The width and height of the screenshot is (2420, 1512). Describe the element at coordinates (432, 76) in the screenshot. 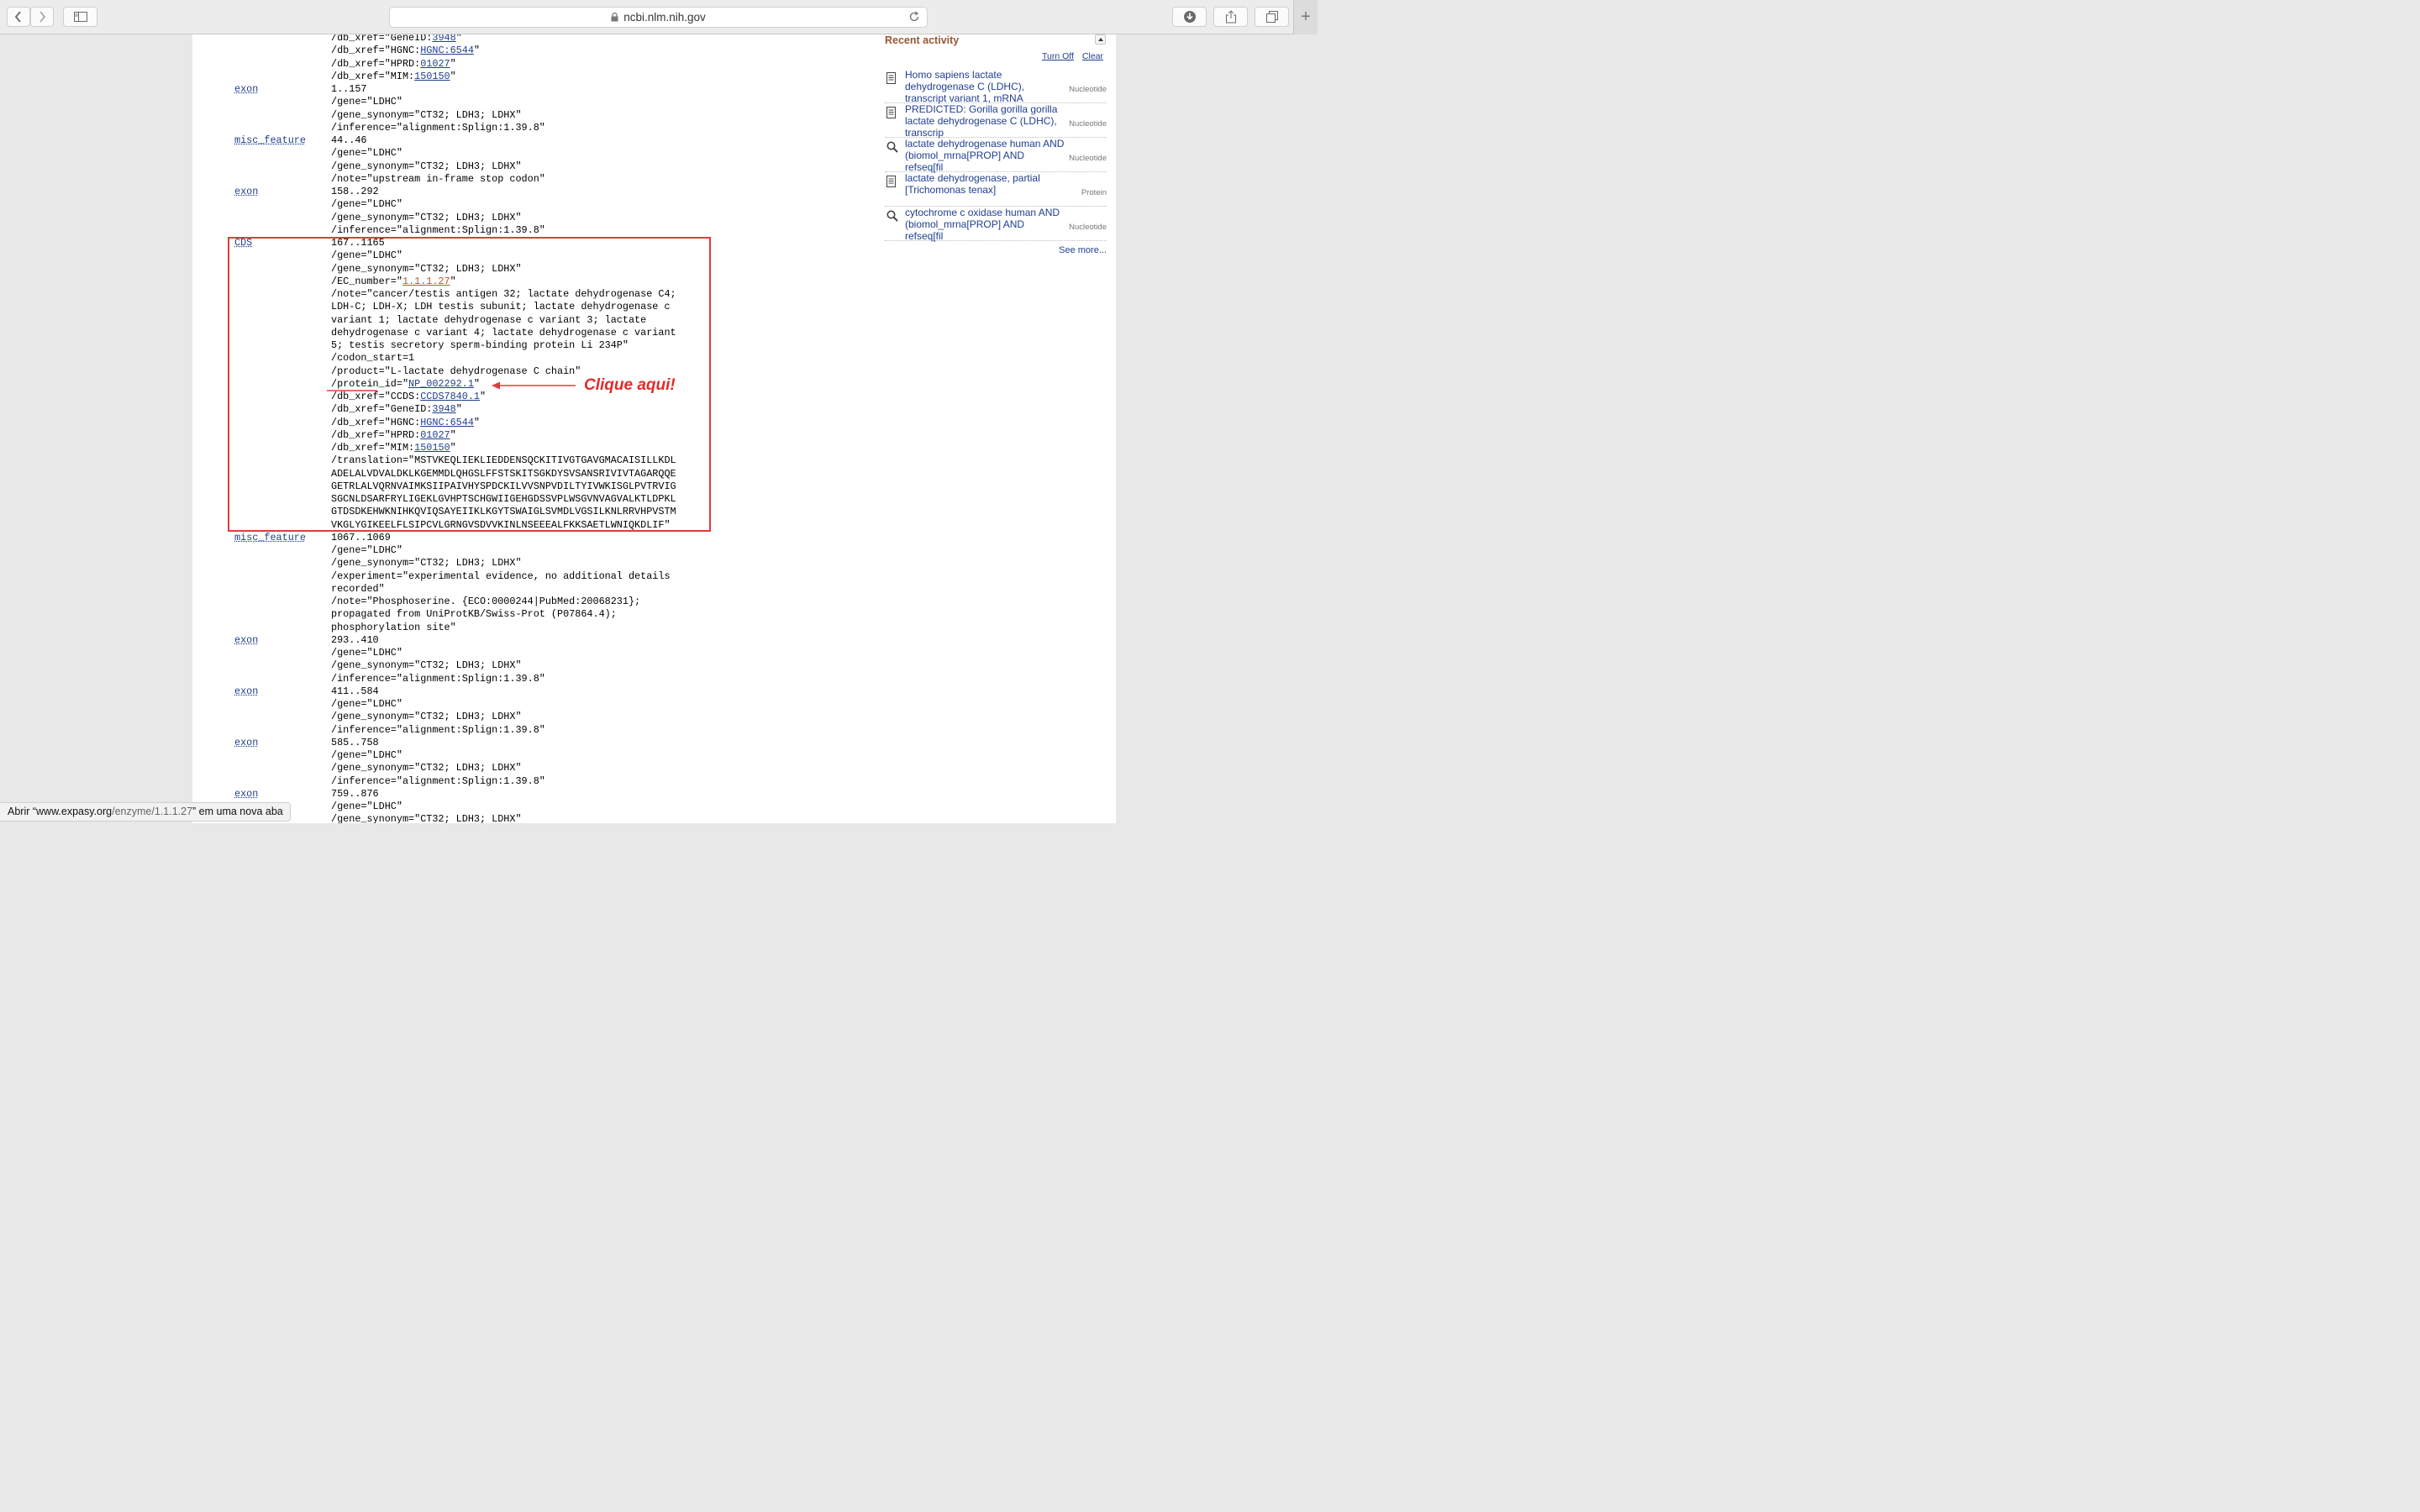

I see `db-xref-link: 150150` at that location.